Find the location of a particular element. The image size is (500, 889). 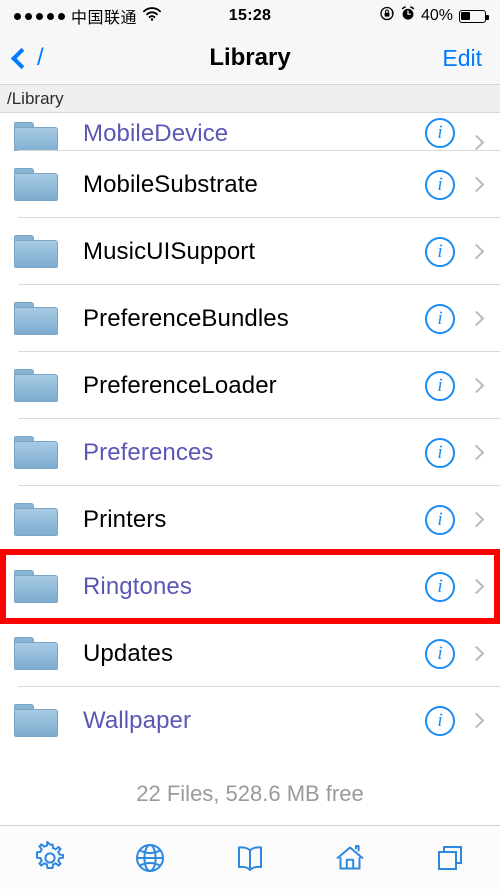

alarm-clock-icon is located at coordinates (408, 16).